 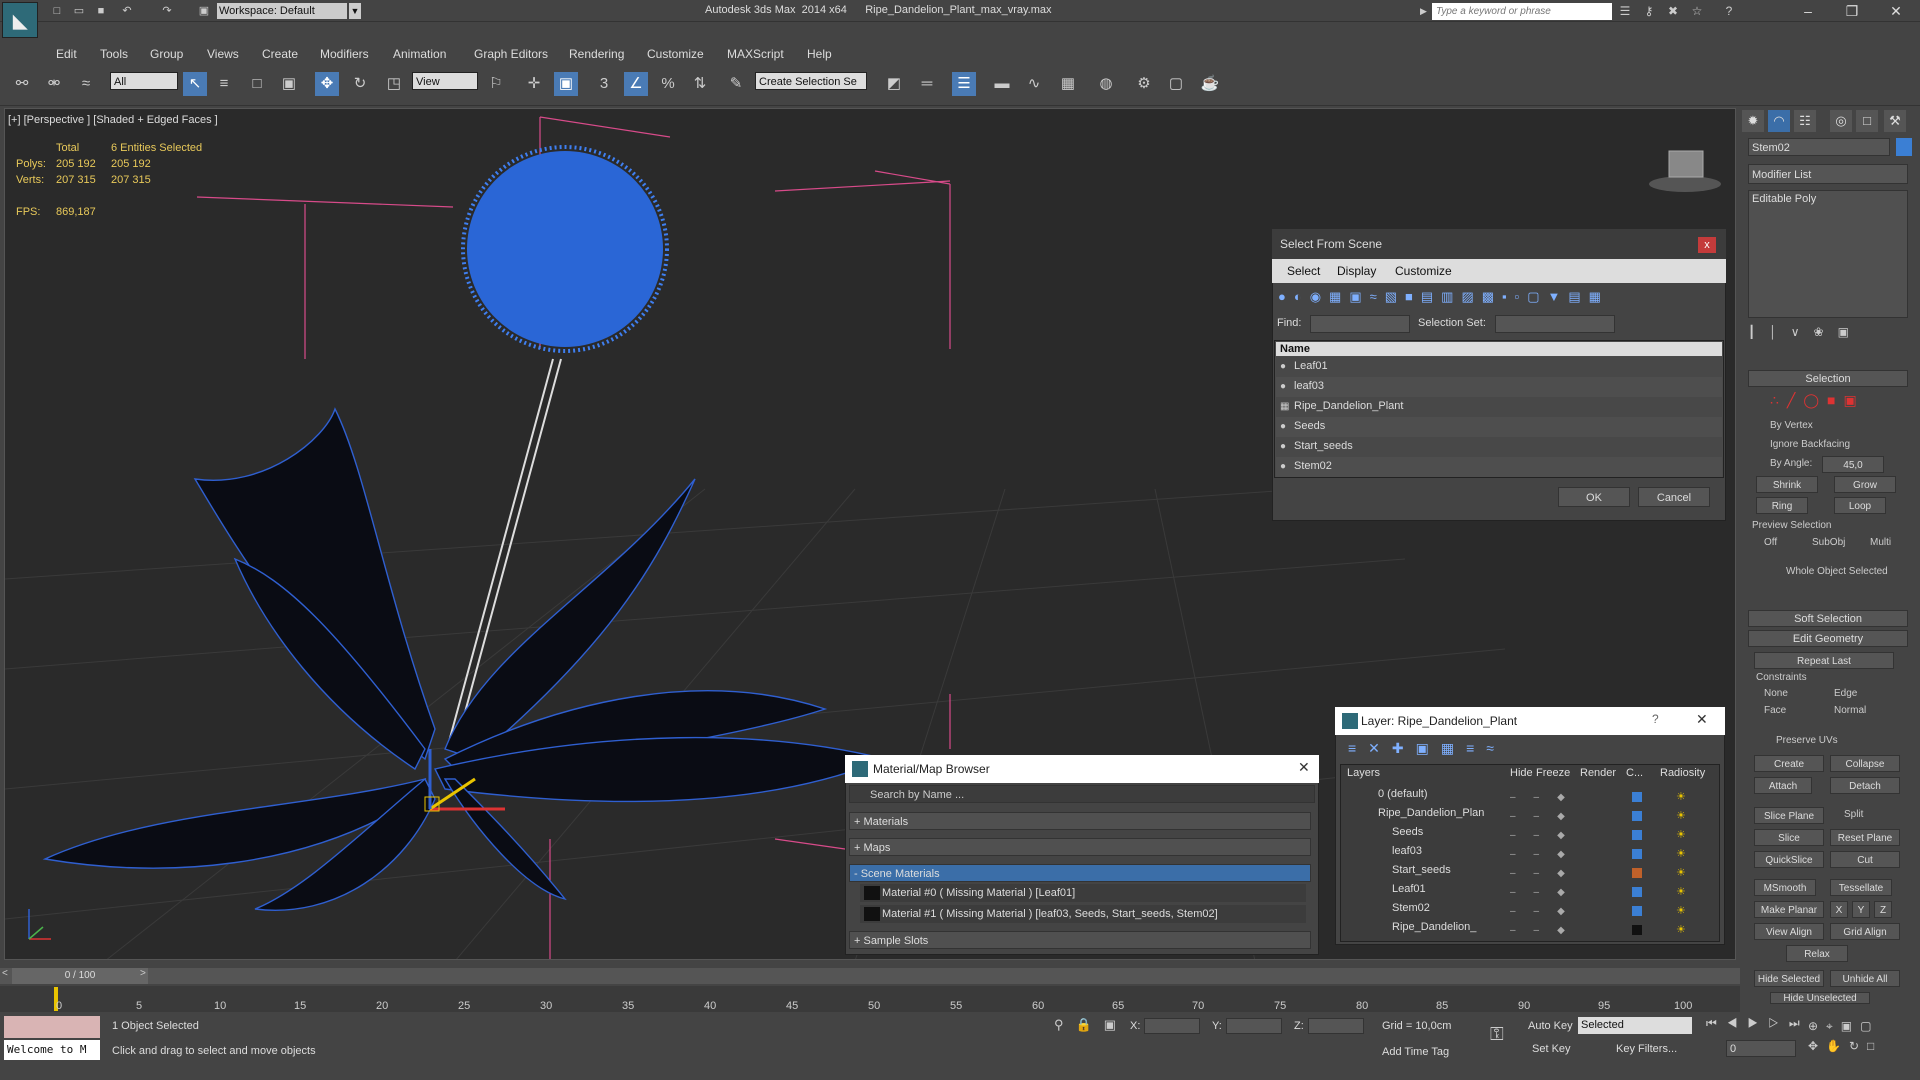 What do you see at coordinates (1791, 463) in the screenshot?
I see `by-angle-checkbox: By Angle:` at bounding box center [1791, 463].